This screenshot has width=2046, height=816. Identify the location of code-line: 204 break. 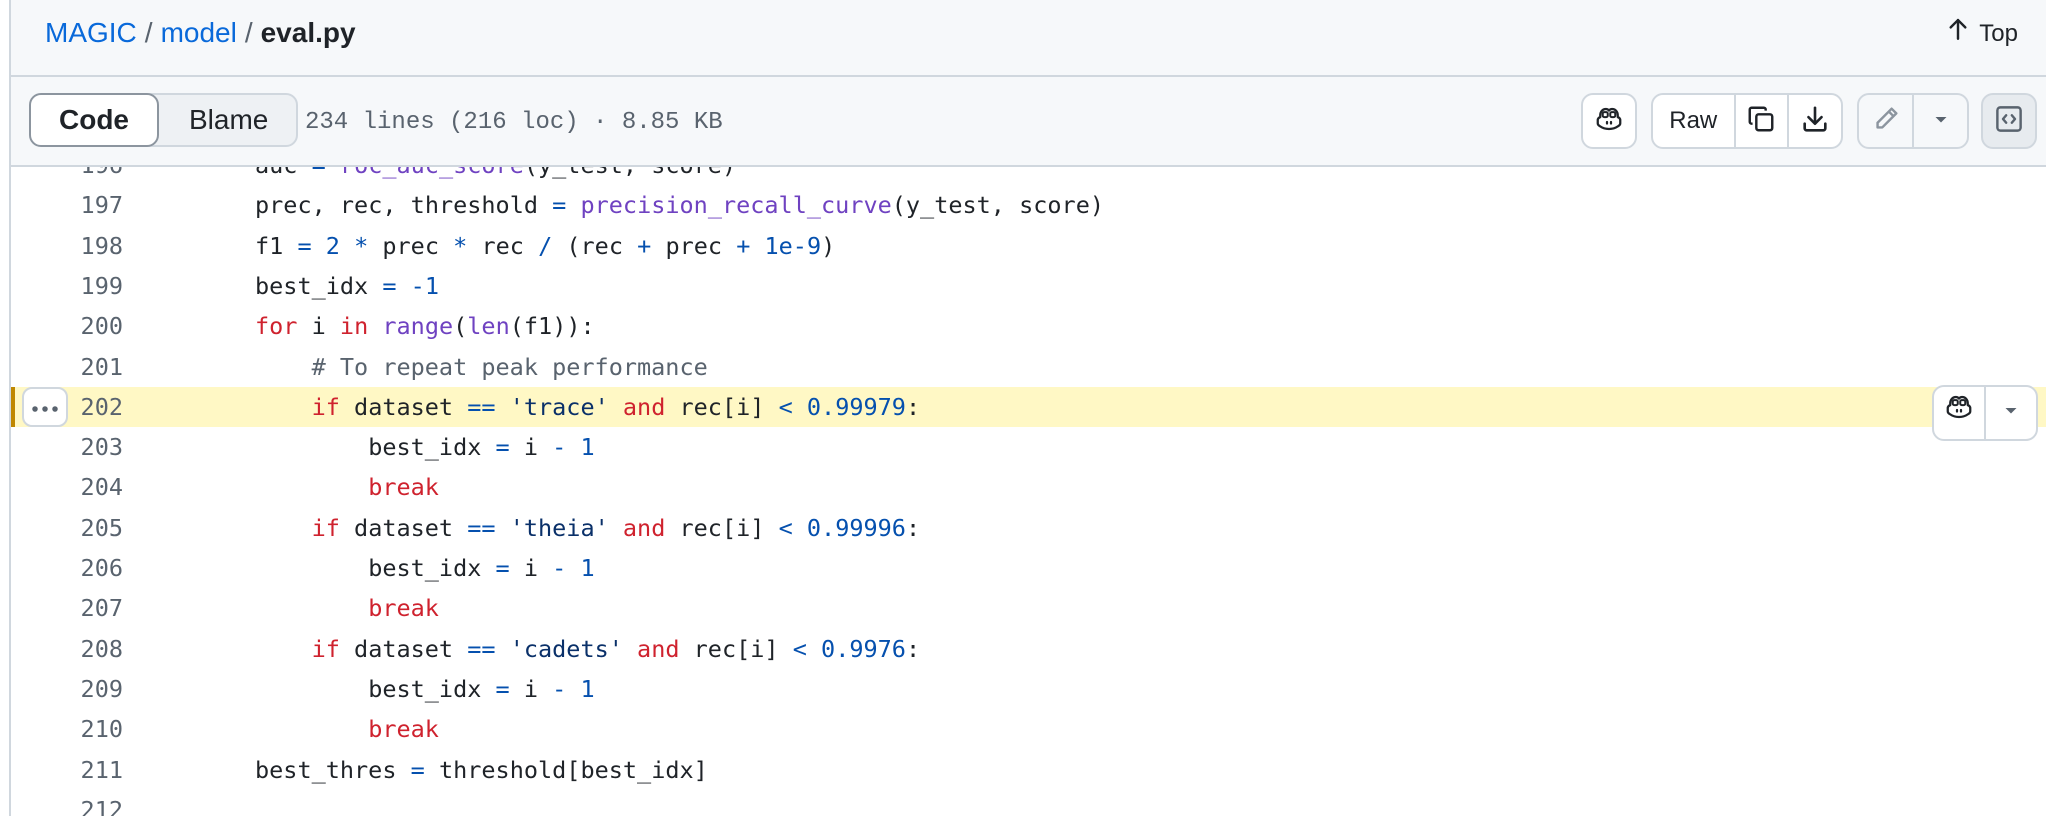
(1028, 487).